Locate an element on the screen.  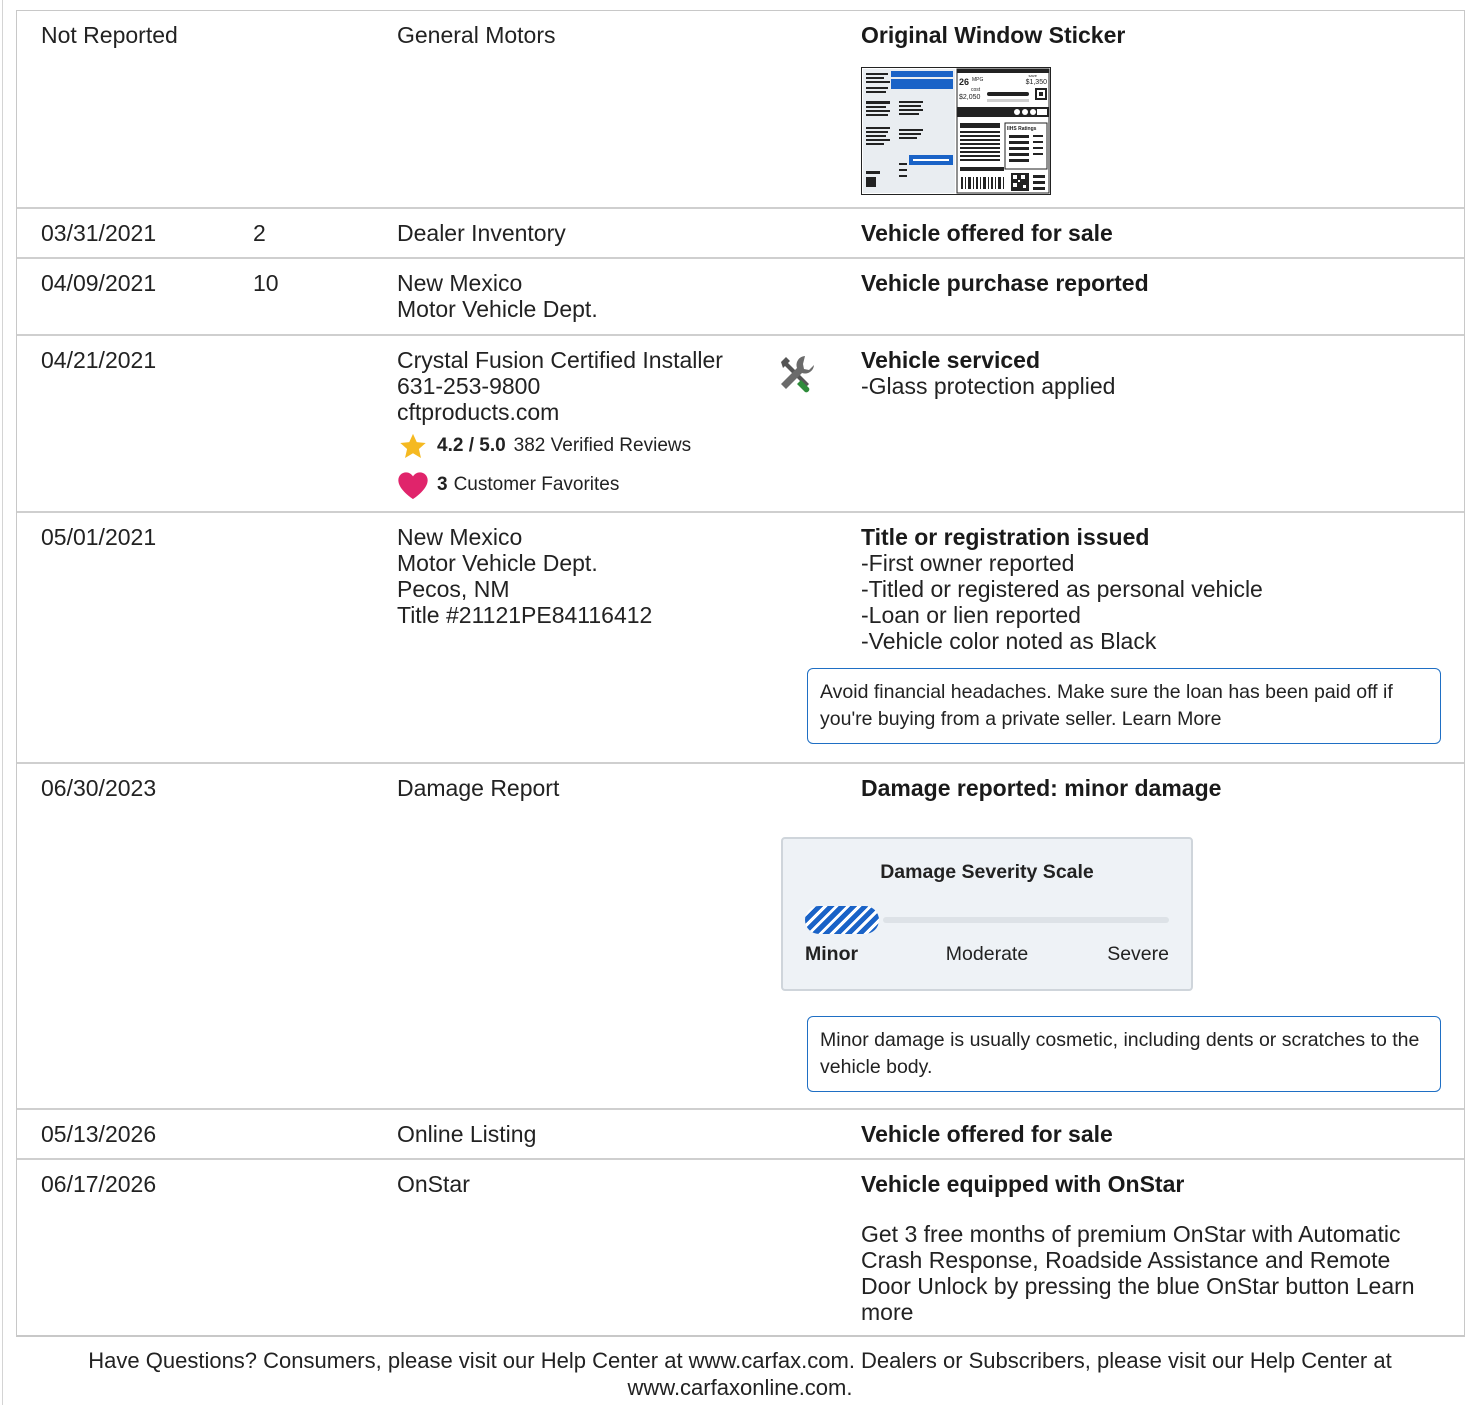
row-source: OnStar is located at coordinates (587, 1184).